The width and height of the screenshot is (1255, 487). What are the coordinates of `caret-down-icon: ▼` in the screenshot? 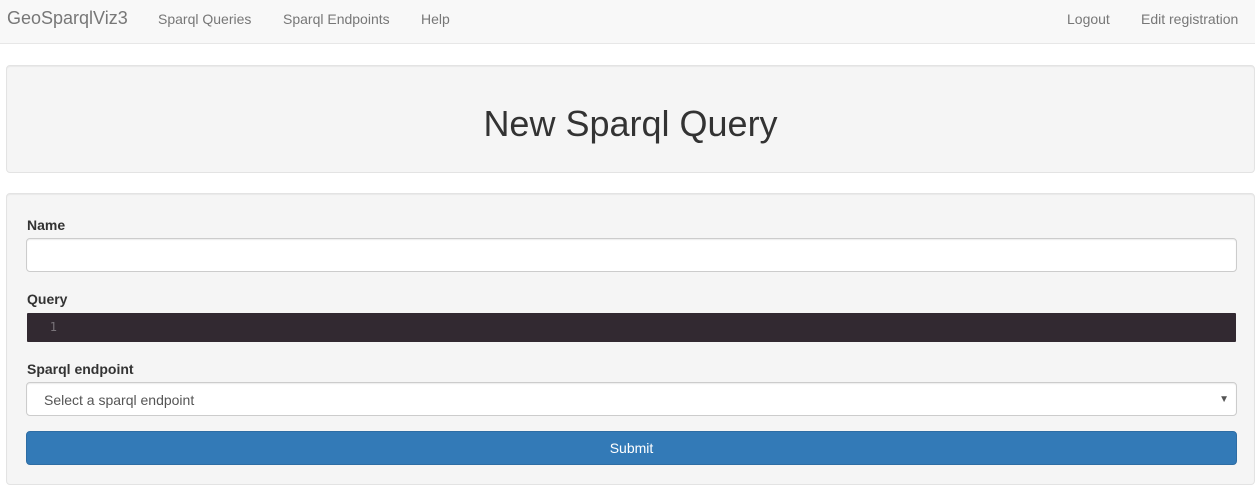 It's located at (1224, 399).